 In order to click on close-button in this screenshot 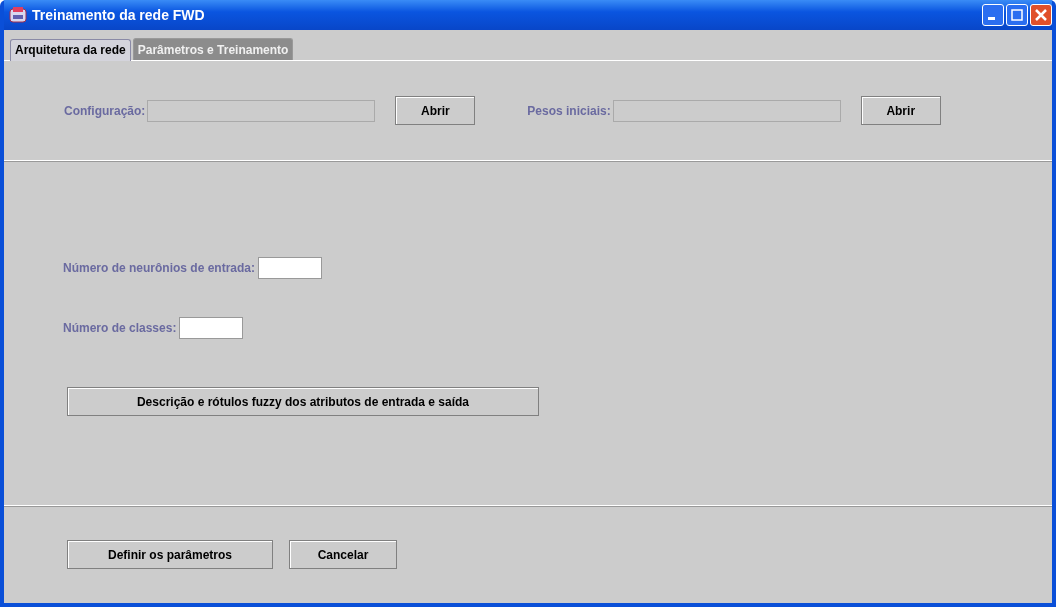, I will do `click(1041, 15)`.